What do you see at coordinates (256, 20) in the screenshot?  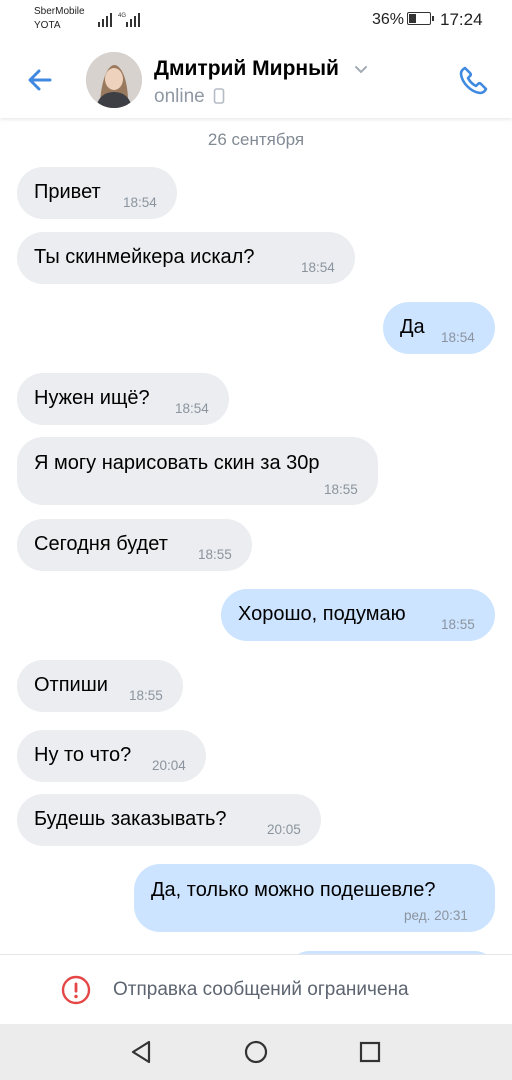 I see `status-bar: SberMobile YOTA 4G 36% 17:24` at bounding box center [256, 20].